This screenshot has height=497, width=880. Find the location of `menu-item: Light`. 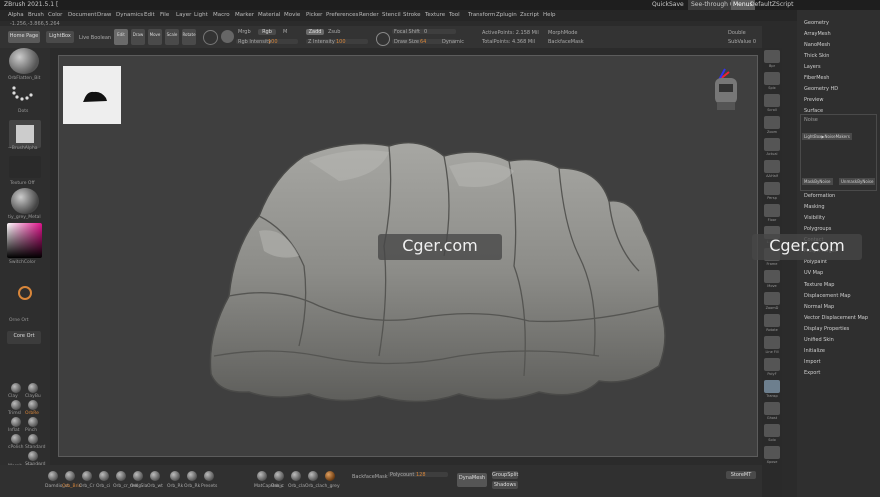

menu-item: Light is located at coordinates (201, 15).